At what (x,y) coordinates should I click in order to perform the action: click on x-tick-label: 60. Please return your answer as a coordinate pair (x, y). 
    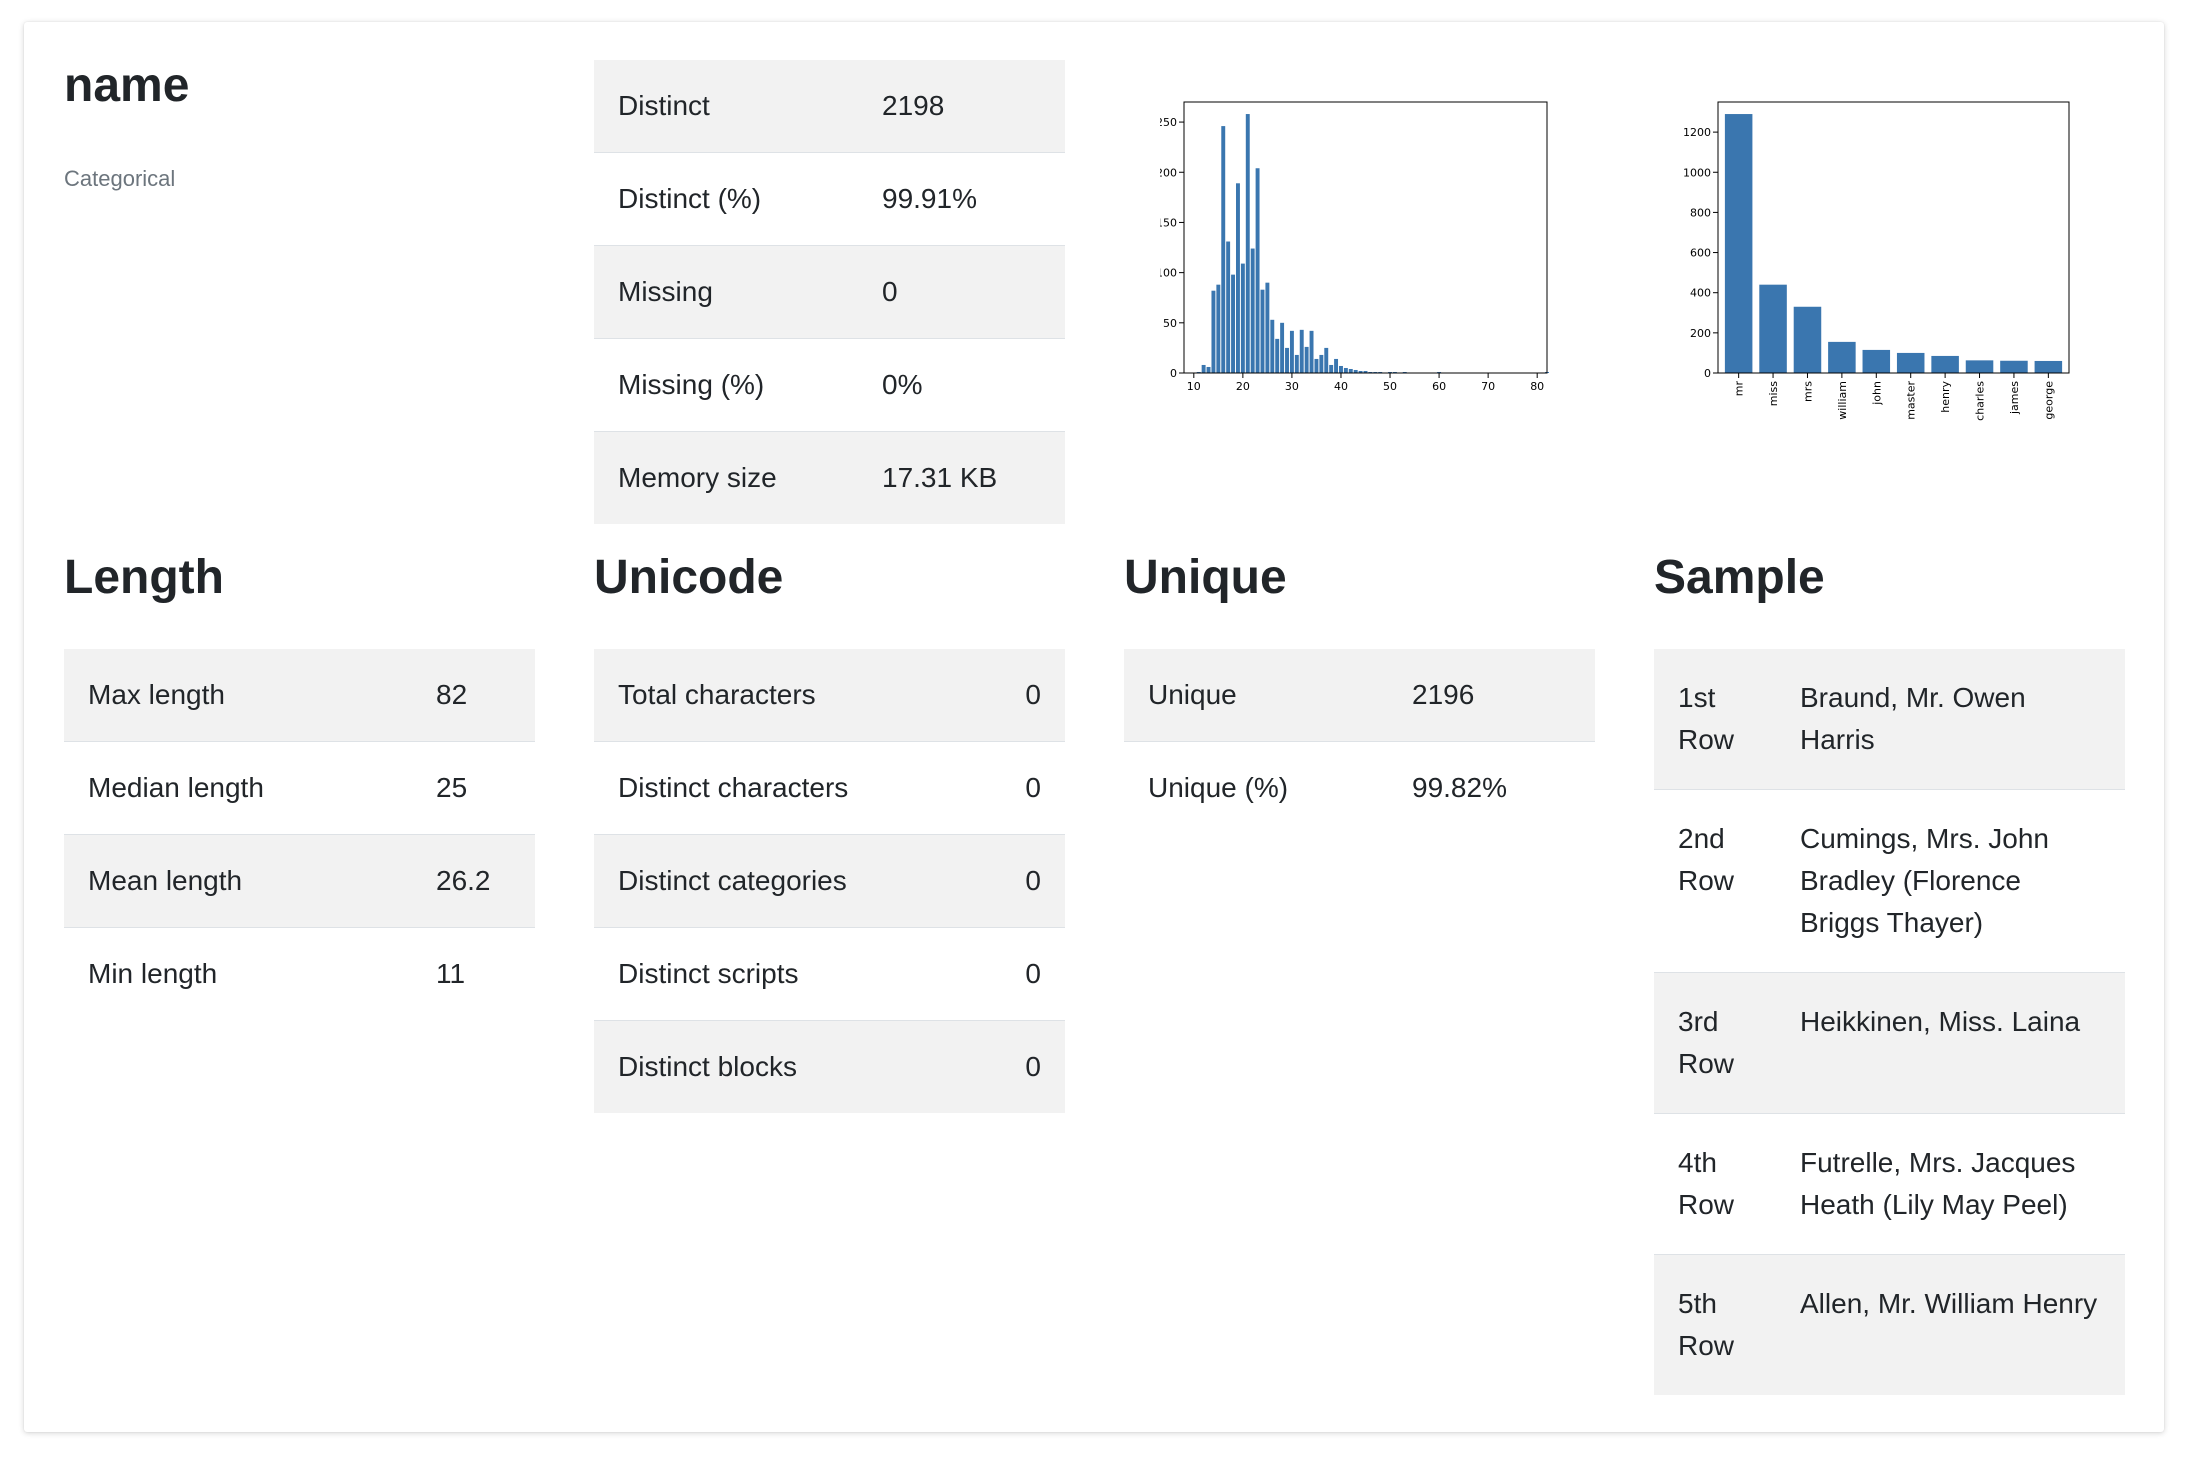
    Looking at the image, I should click on (1439, 386).